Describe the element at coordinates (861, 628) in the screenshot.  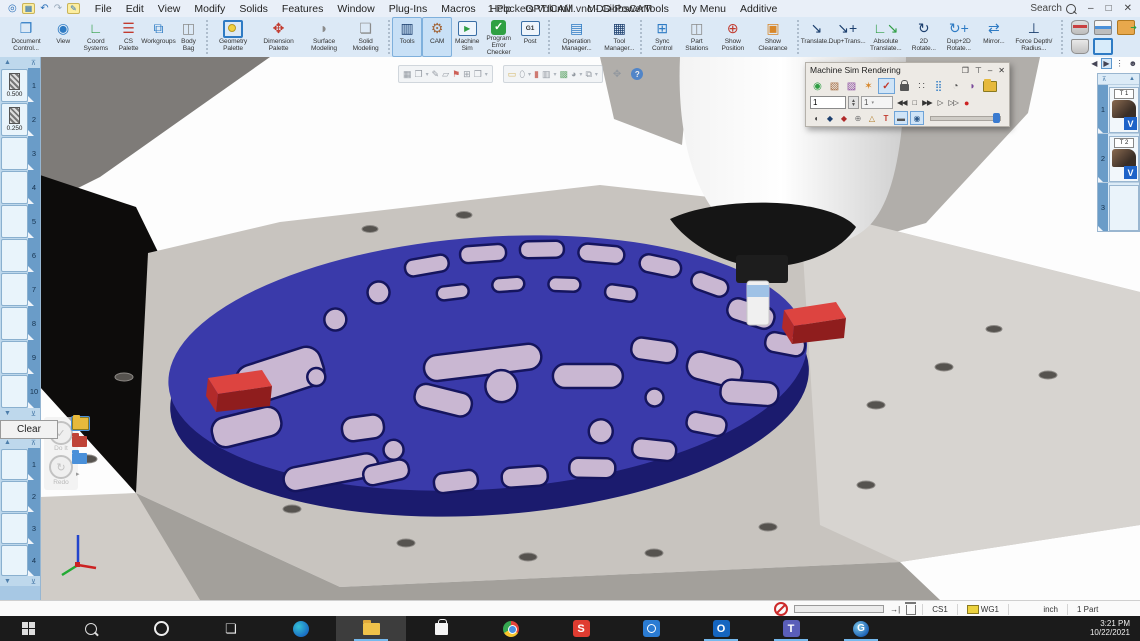
I see `gibbscam-taskbar-button: G` at that location.